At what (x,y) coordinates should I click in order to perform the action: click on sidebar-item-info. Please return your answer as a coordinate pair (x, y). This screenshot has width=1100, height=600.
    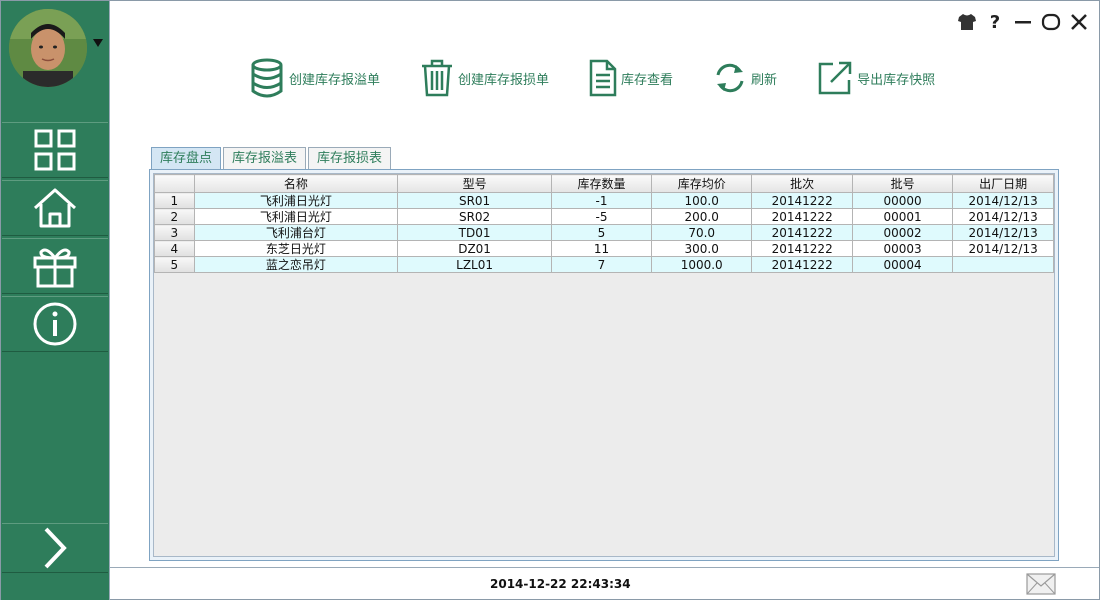
    Looking at the image, I should click on (55, 324).